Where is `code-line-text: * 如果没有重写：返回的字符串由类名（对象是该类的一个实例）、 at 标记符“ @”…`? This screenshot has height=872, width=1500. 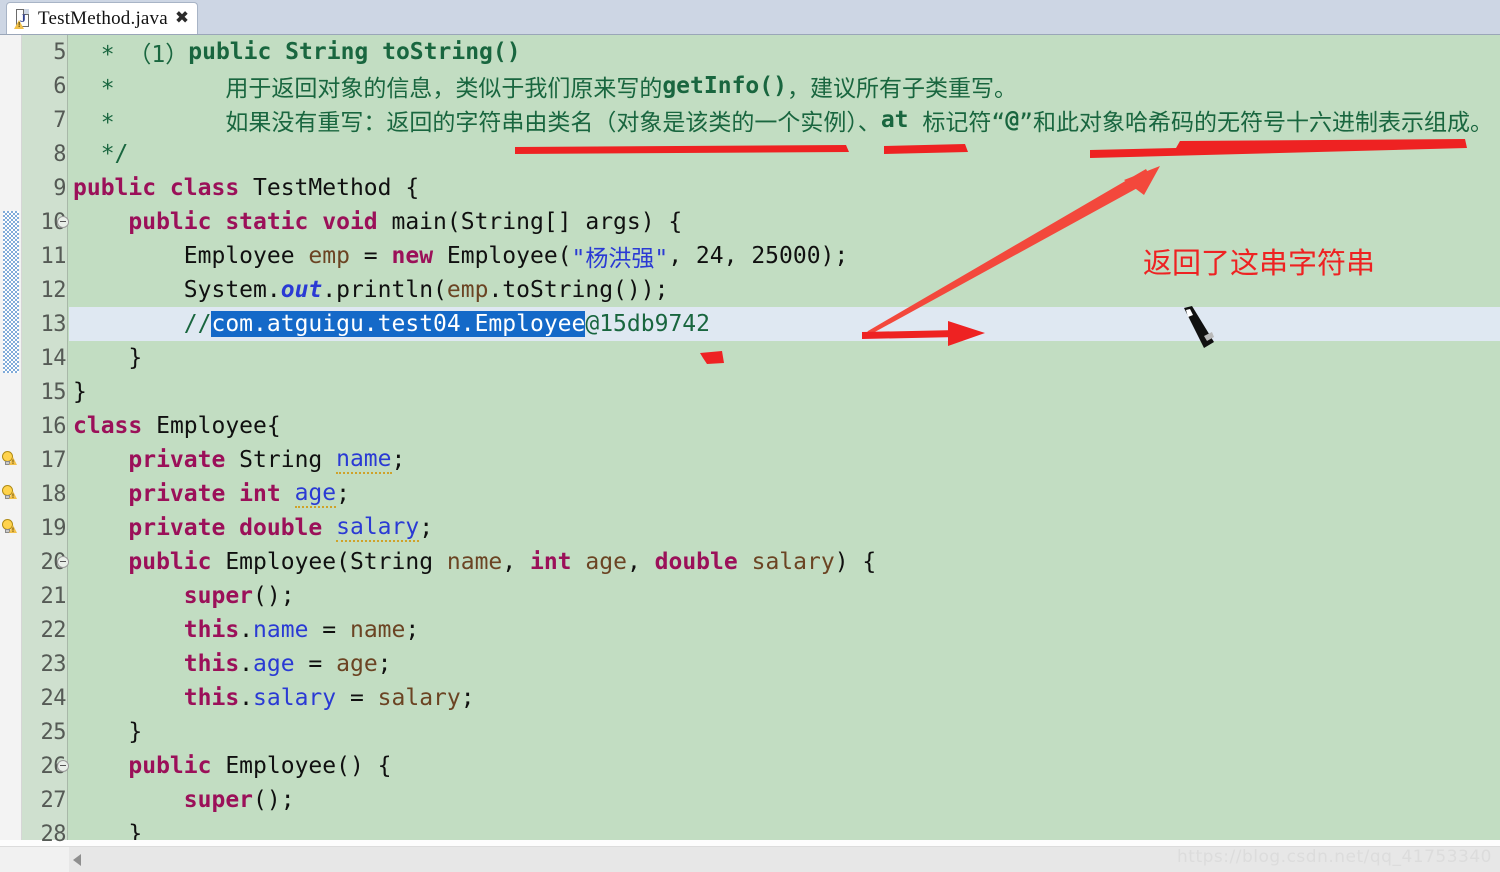 code-line-text: * 如果没有重写：返回的字符串由类名（对象是该类的一个实例）、 at 标记符“ @”… is located at coordinates (784, 120).